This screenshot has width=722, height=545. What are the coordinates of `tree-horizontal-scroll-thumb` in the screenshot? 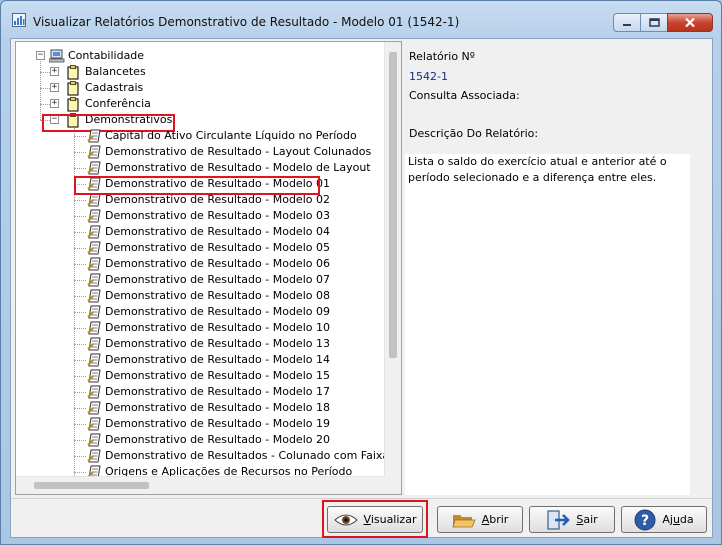 It's located at (91, 485).